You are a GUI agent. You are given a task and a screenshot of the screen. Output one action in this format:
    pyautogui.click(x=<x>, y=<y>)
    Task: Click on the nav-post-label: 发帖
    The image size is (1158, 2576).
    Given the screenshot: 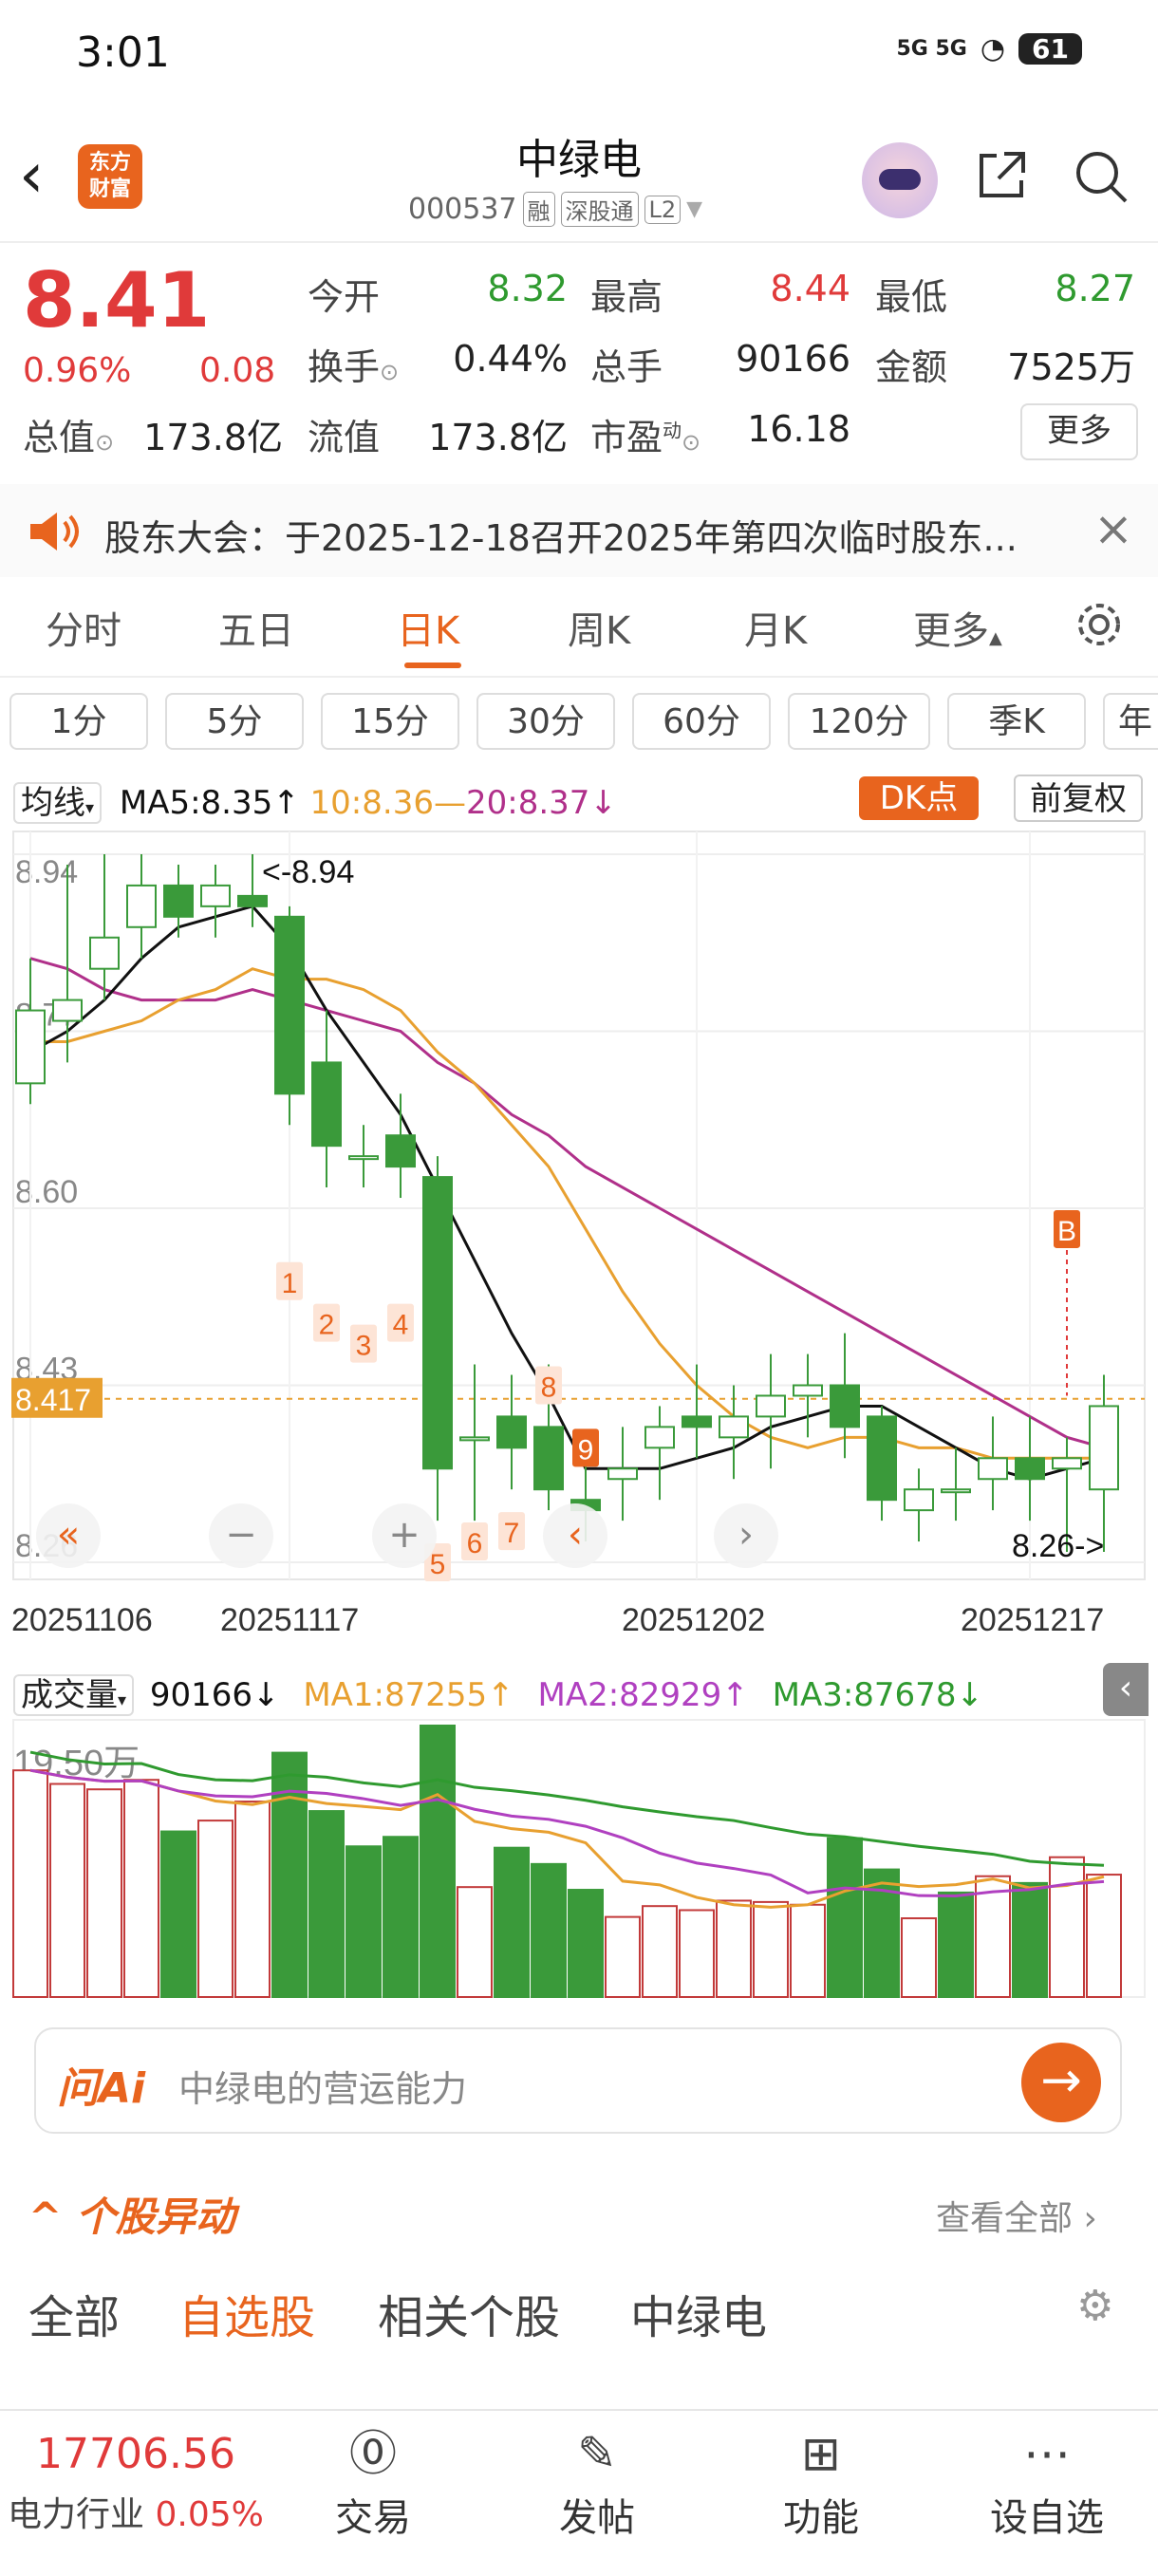 What is the action you would take?
    pyautogui.click(x=597, y=2518)
    